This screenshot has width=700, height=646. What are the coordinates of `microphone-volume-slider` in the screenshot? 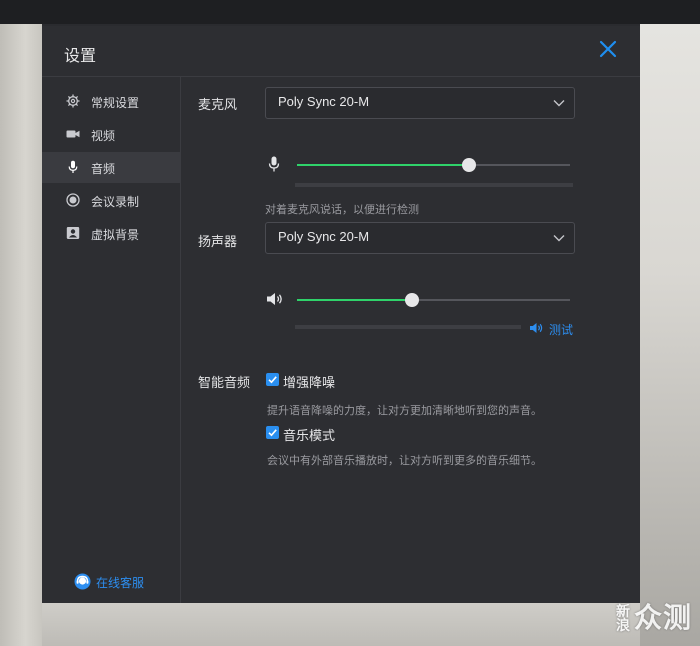 It's located at (433, 165).